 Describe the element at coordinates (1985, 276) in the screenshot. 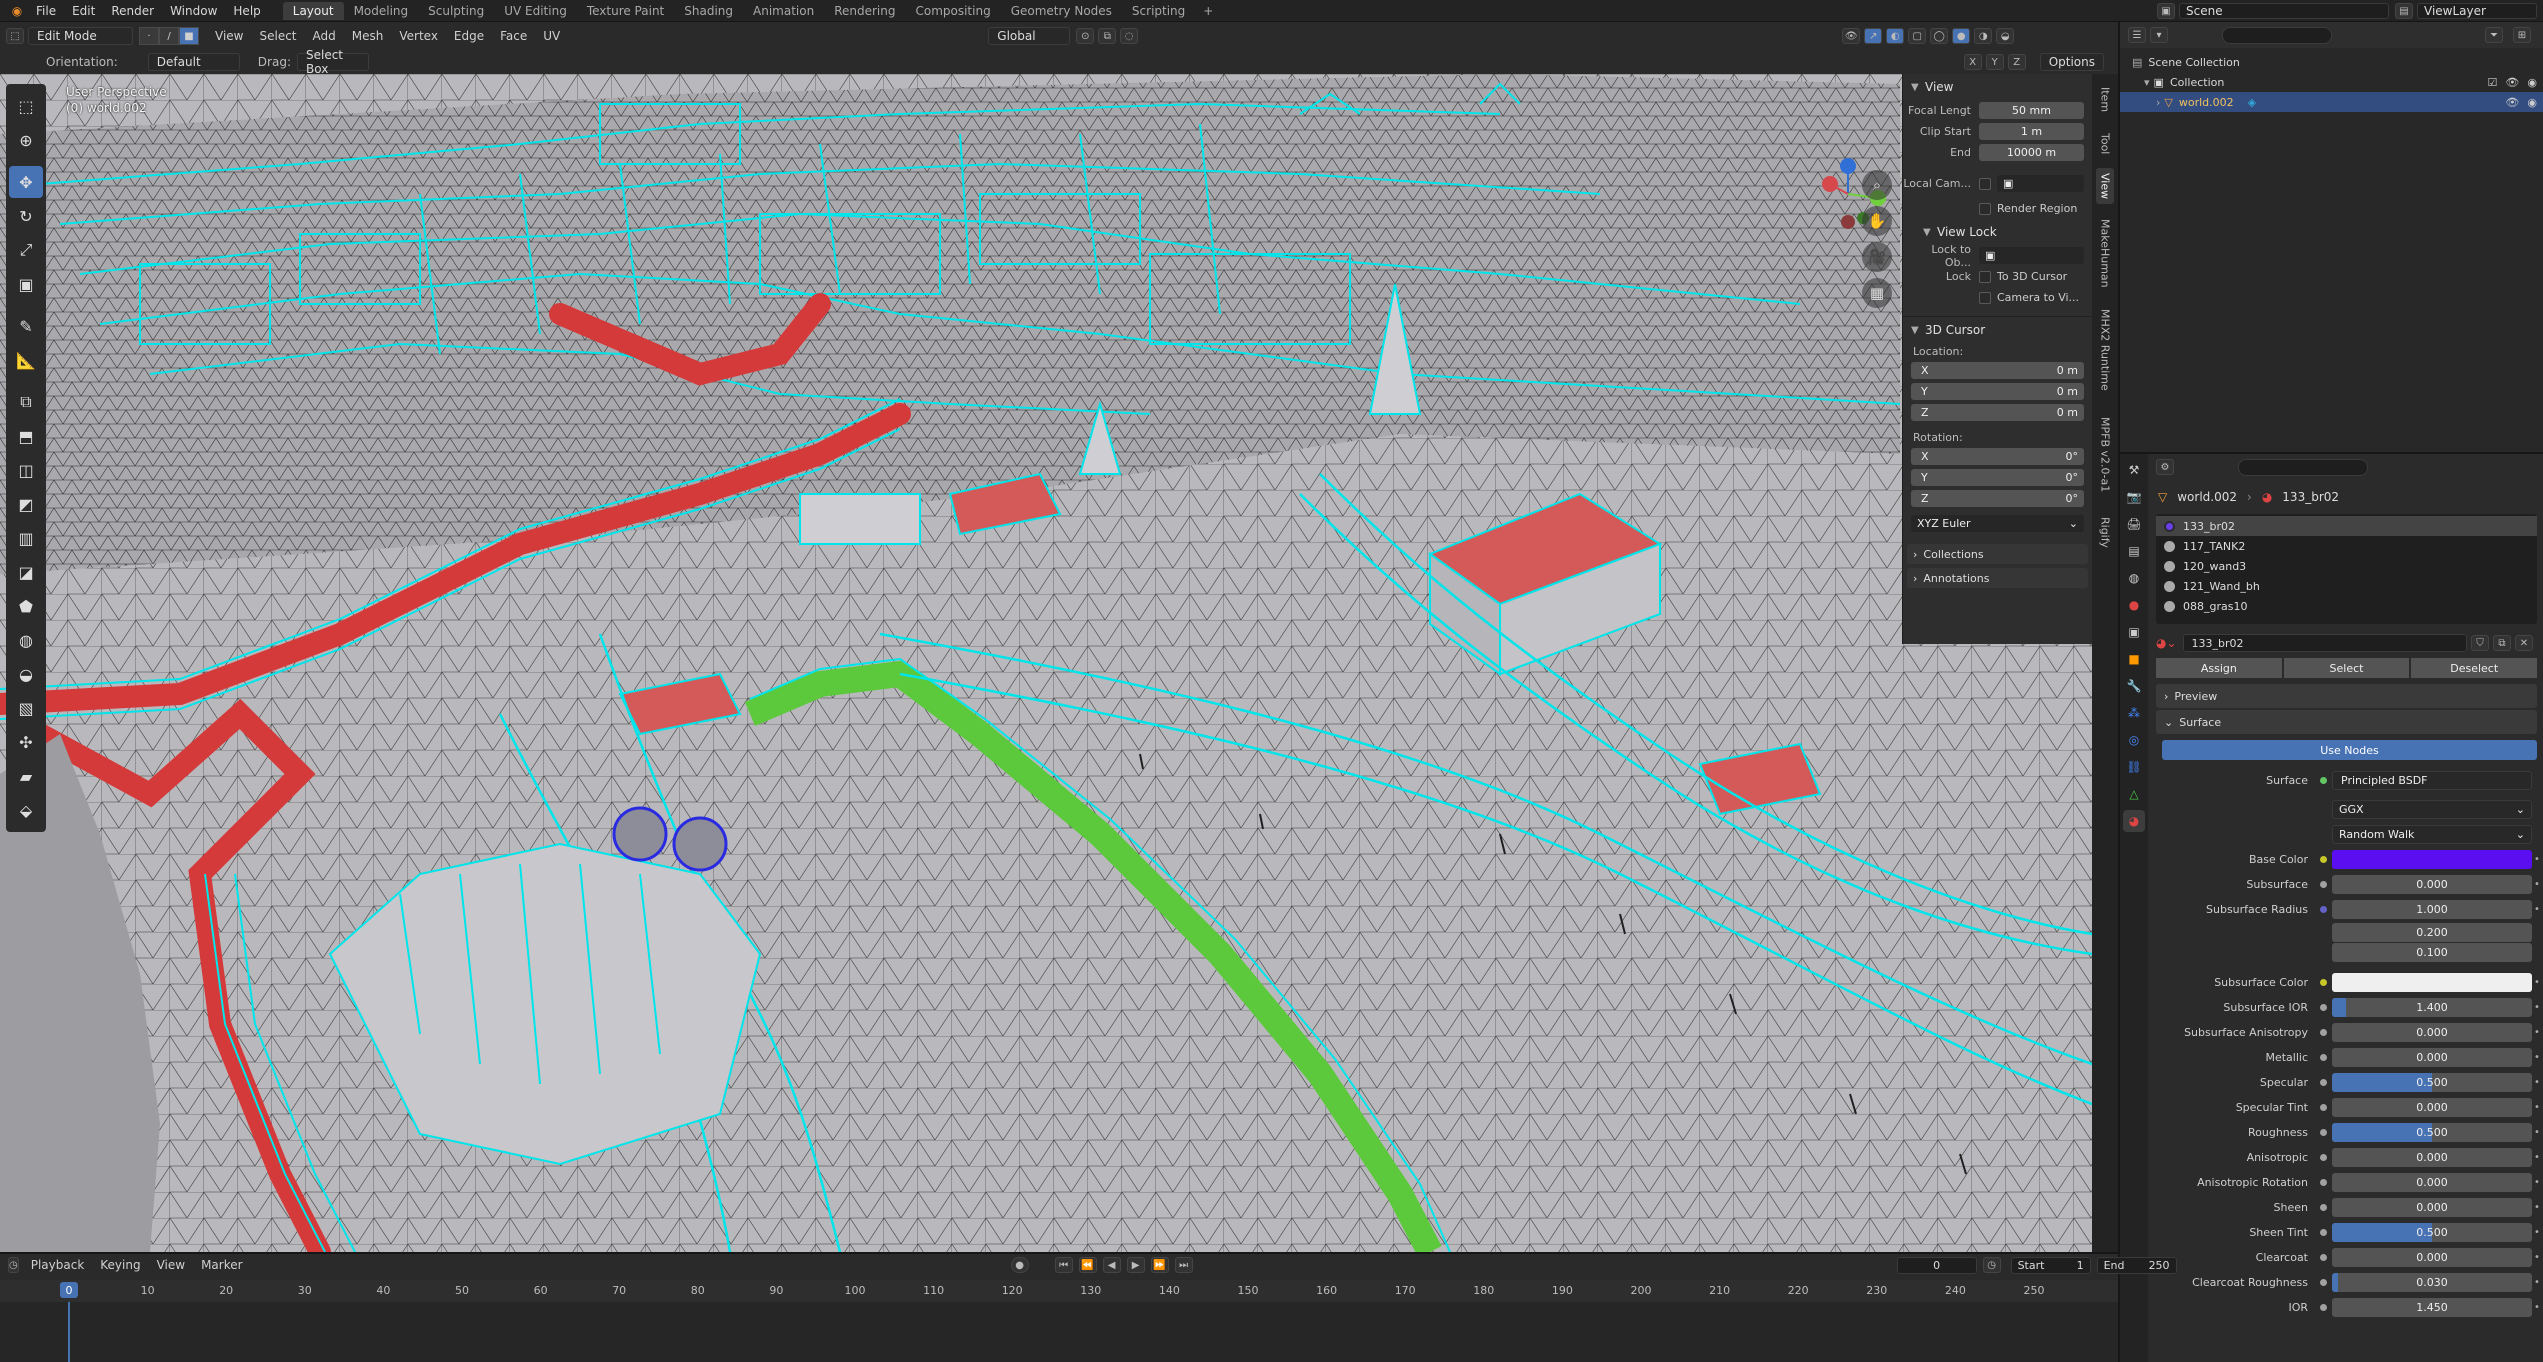

I see `to-3d-cursor-checkbox` at that location.